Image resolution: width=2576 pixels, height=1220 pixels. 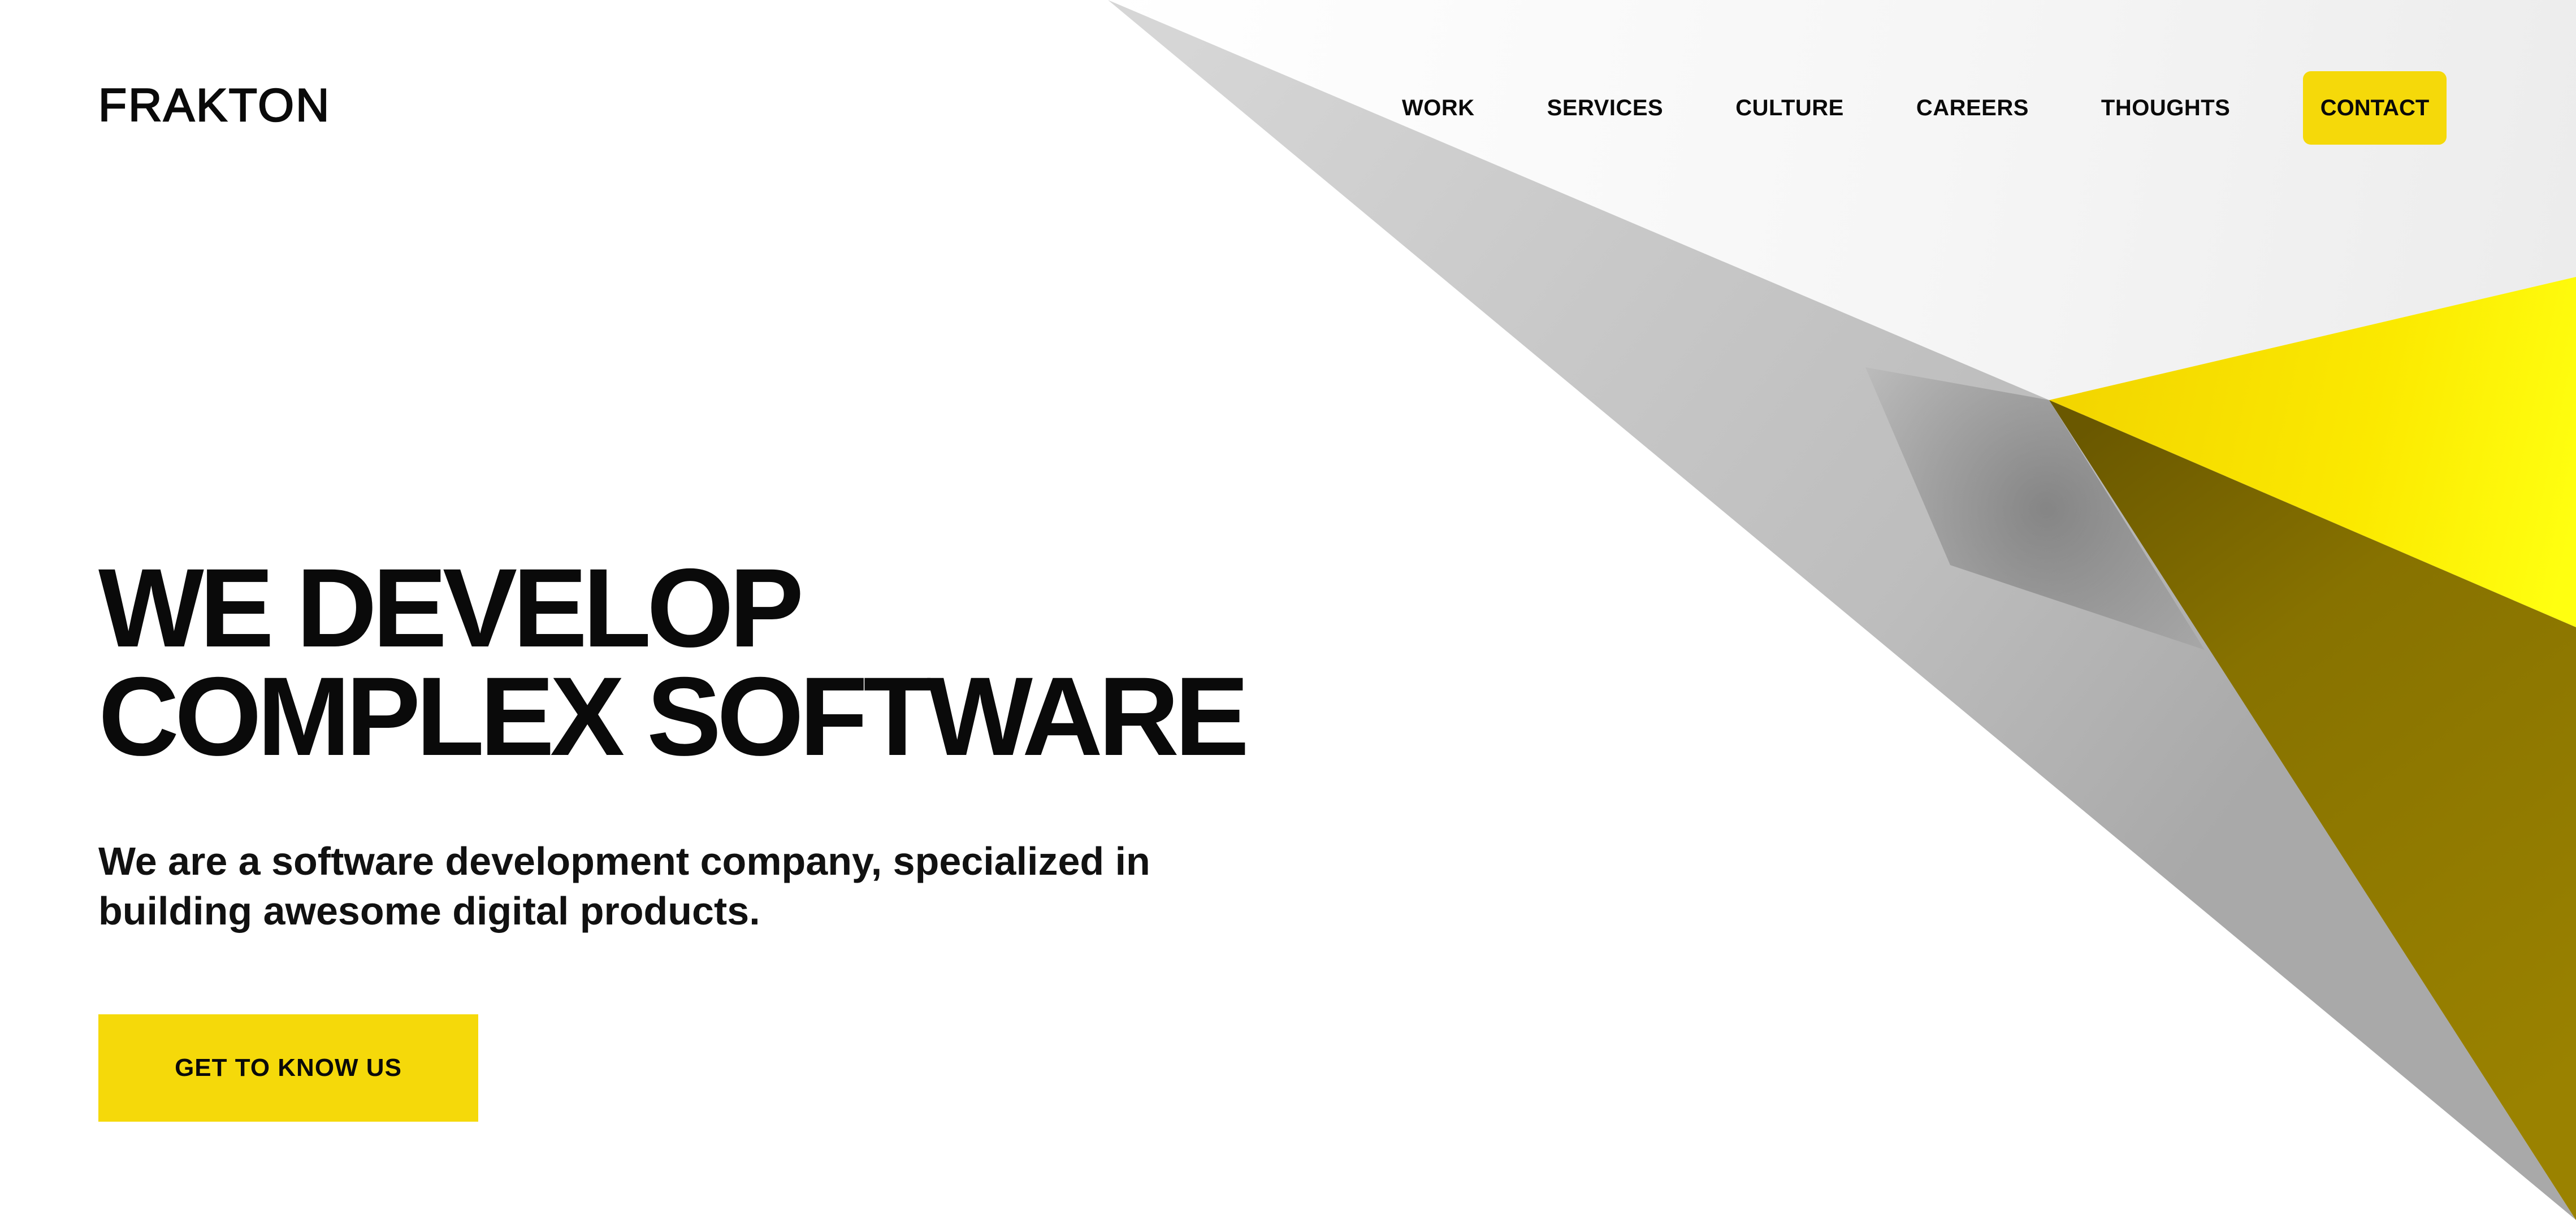 What do you see at coordinates (1972, 108) in the screenshot?
I see `nav-item-careers: CAREERS` at bounding box center [1972, 108].